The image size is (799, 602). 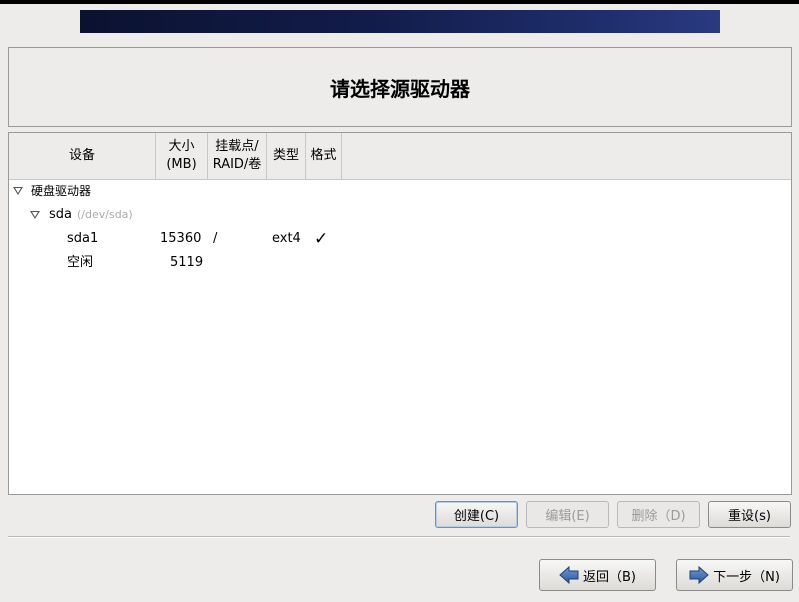 What do you see at coordinates (400, 215) in the screenshot?
I see `tree-row-disk: sda (/dev/sda)` at bounding box center [400, 215].